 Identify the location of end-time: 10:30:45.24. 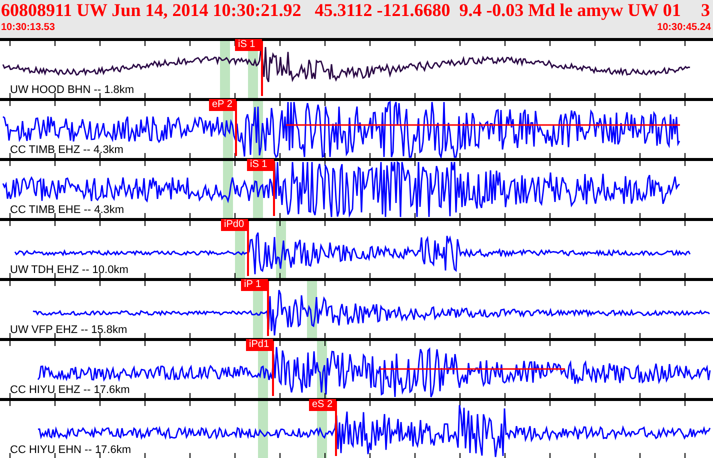
(684, 27).